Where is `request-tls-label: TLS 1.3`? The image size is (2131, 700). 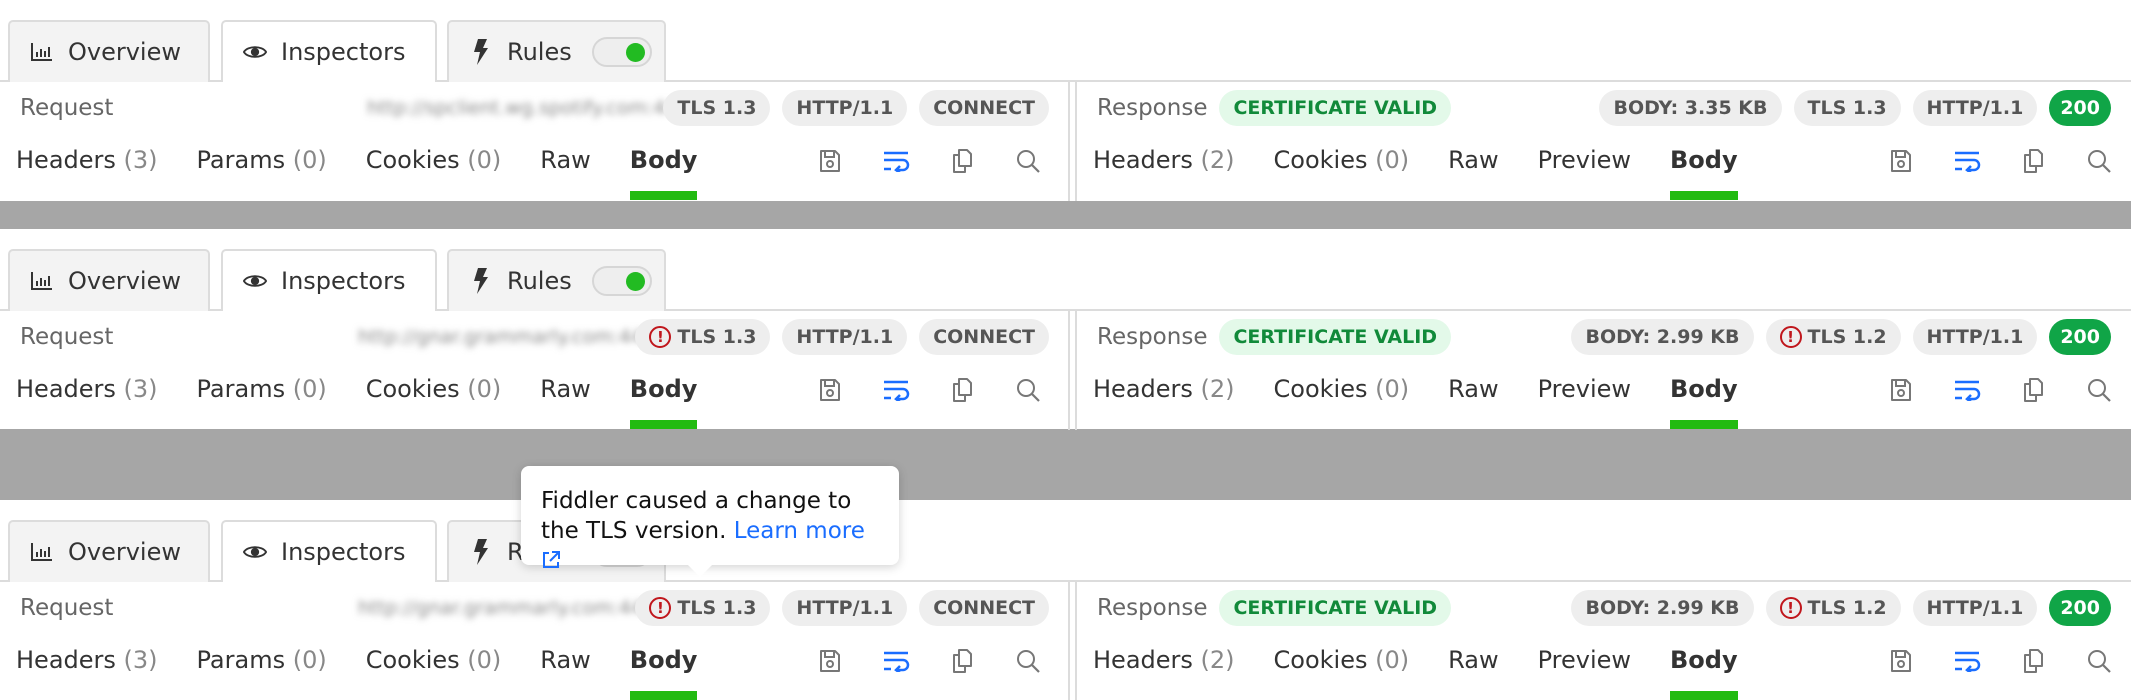
request-tls-label: TLS 1.3 is located at coordinates (717, 108).